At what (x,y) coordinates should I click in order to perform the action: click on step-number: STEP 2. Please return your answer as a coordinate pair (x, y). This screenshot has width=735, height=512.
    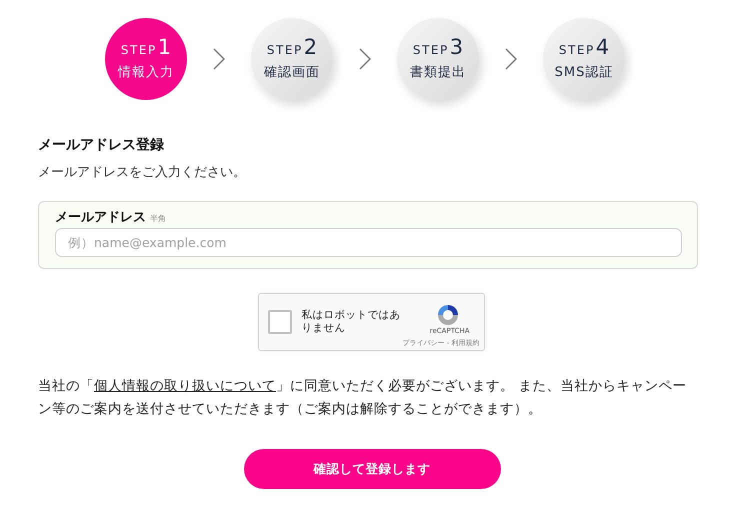
    Looking at the image, I should click on (292, 47).